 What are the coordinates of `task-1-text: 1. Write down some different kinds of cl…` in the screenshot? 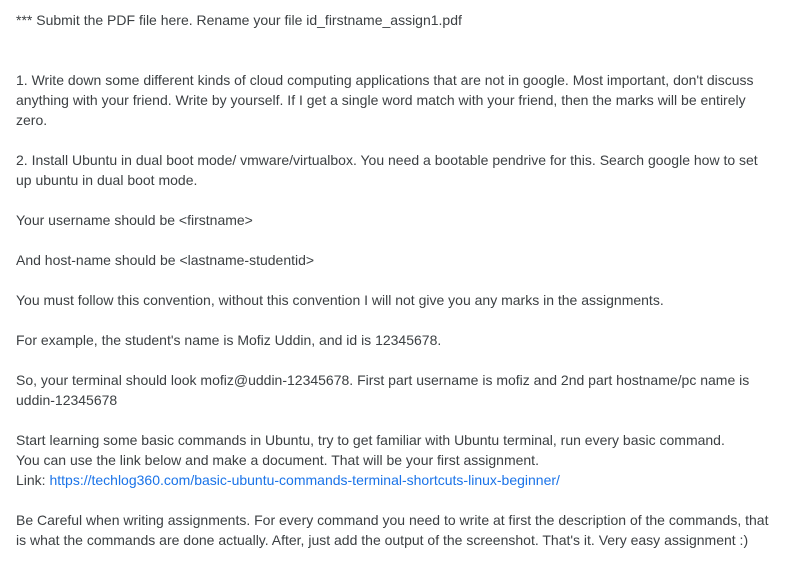 It's located at (385, 100).